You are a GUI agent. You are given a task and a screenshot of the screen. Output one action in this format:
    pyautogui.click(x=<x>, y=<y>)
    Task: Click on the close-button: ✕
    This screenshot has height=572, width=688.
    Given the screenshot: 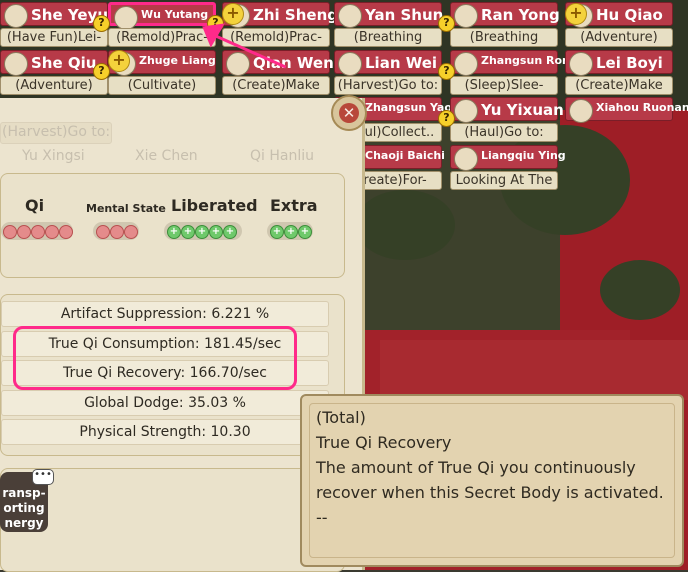 What is the action you would take?
    pyautogui.click(x=349, y=113)
    